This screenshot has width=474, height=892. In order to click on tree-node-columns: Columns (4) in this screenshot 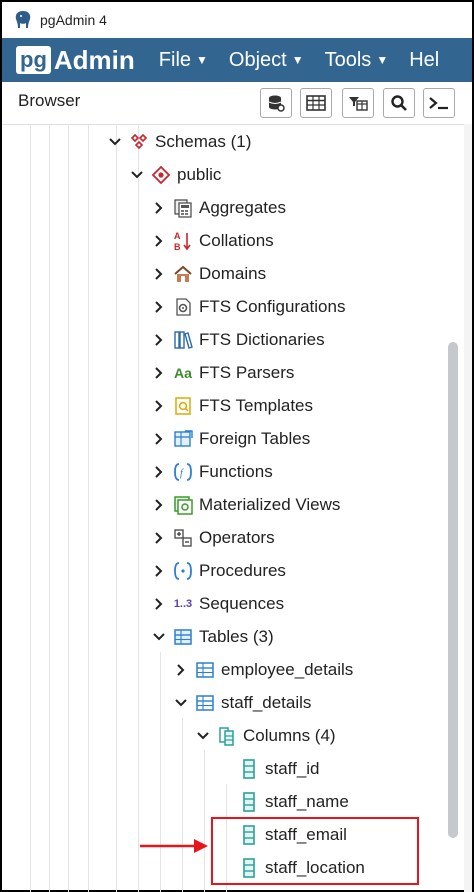, I will do `click(266, 736)`.